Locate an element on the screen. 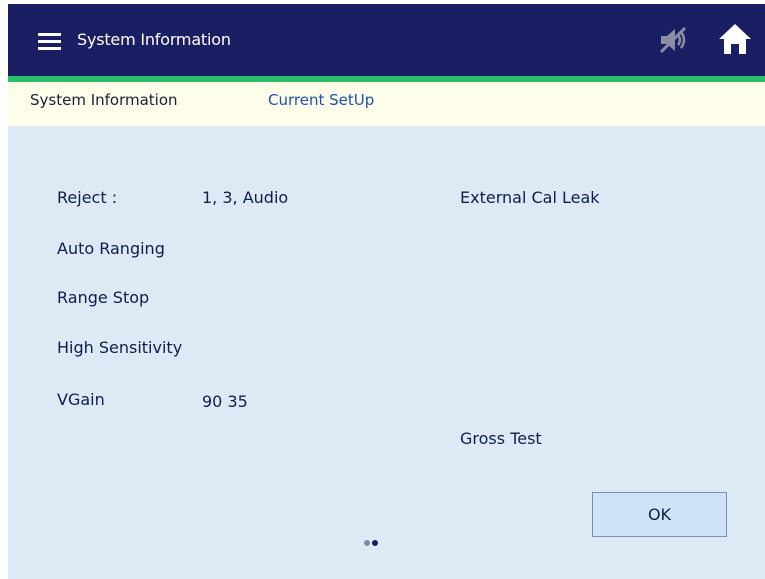 This screenshot has height=579, width=765. vgain-label: VGain is located at coordinates (81, 399).